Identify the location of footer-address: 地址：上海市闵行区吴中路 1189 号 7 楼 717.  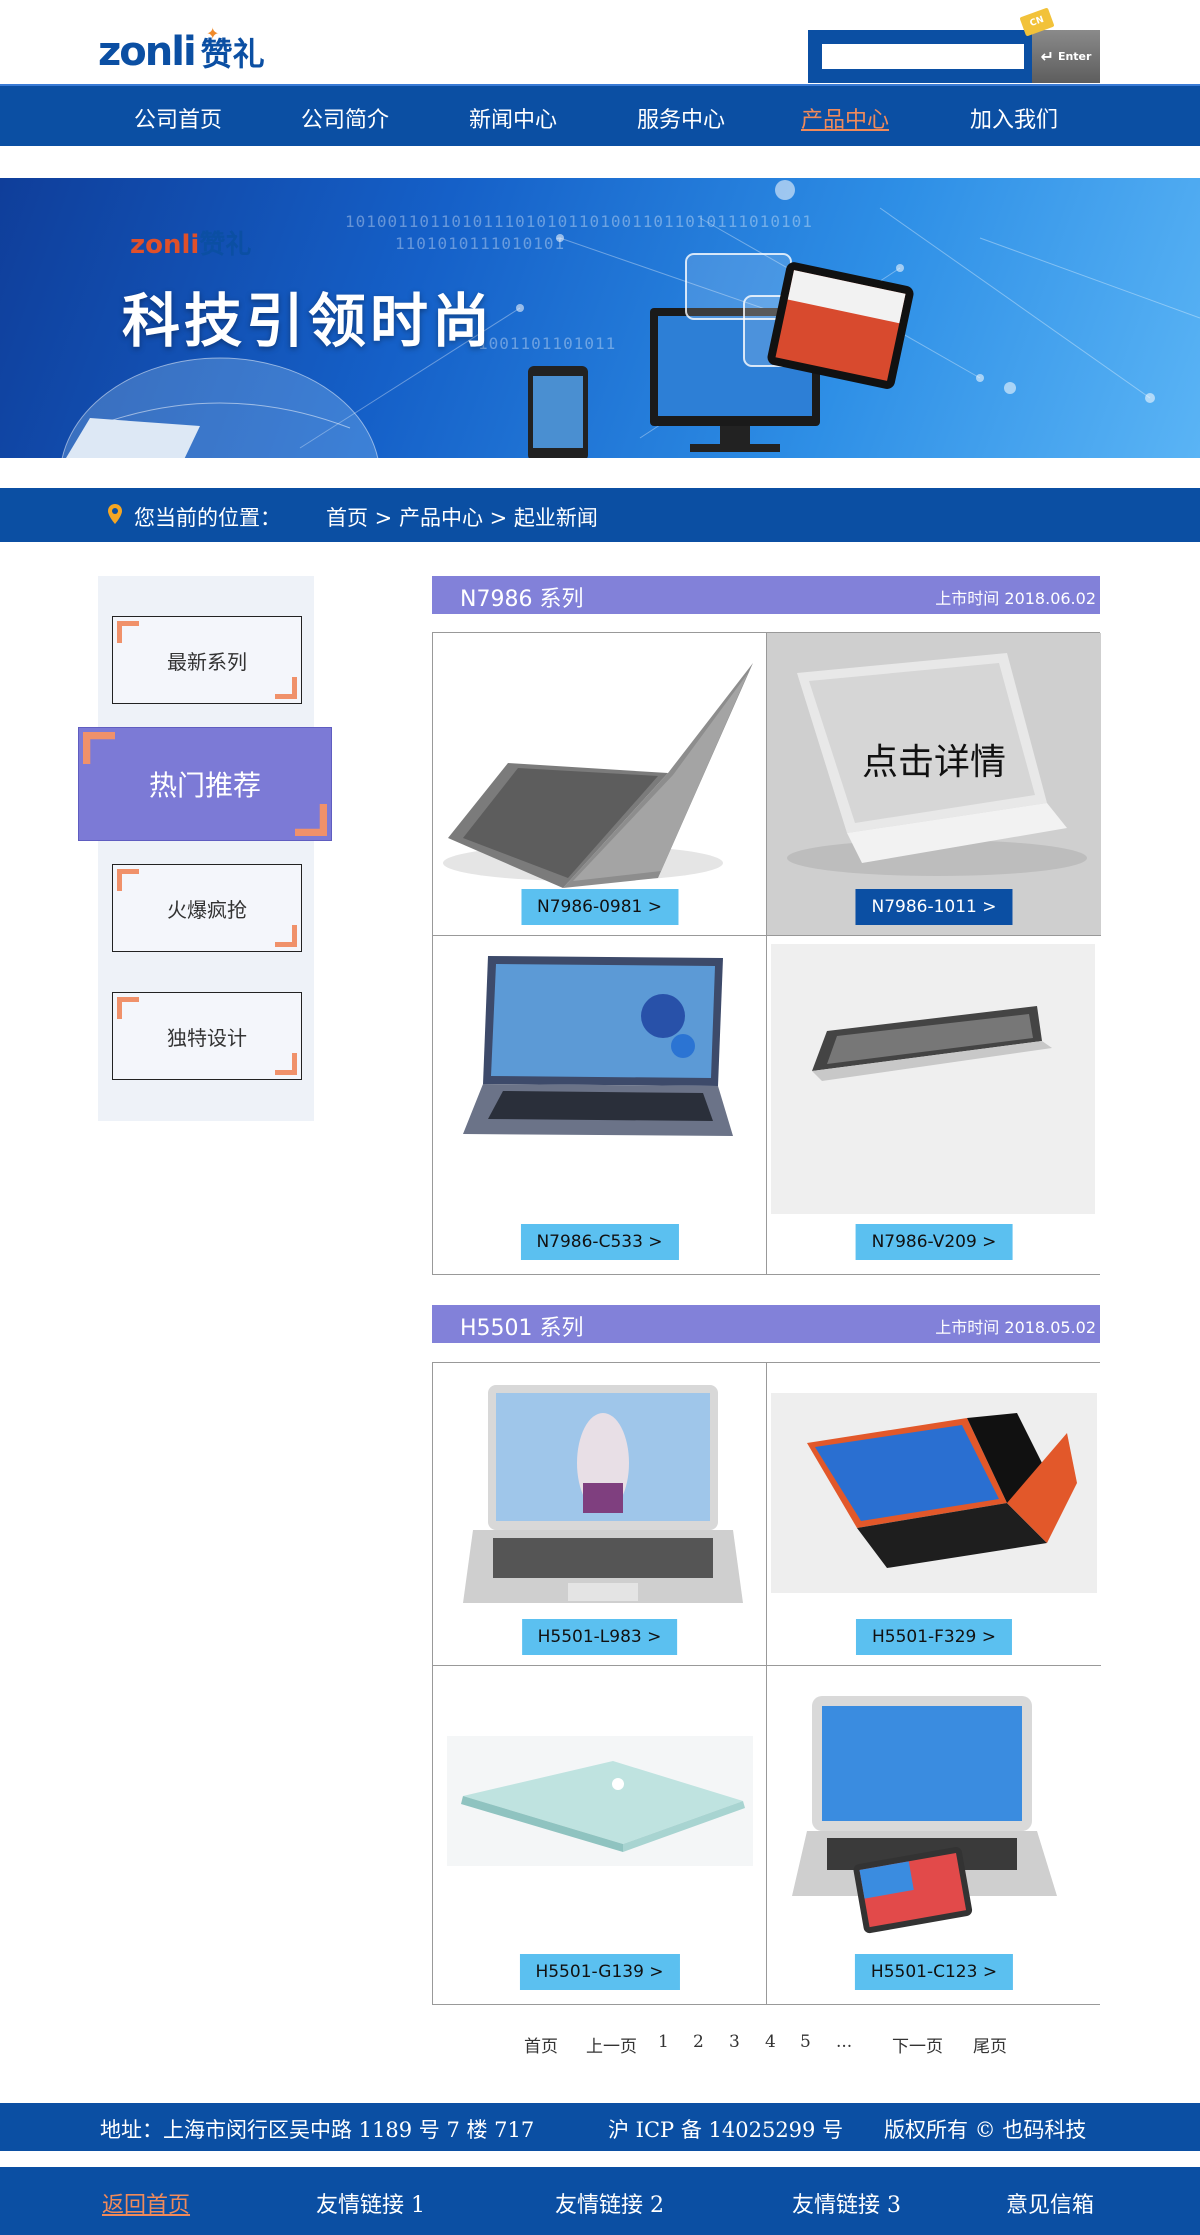
(317, 2130).